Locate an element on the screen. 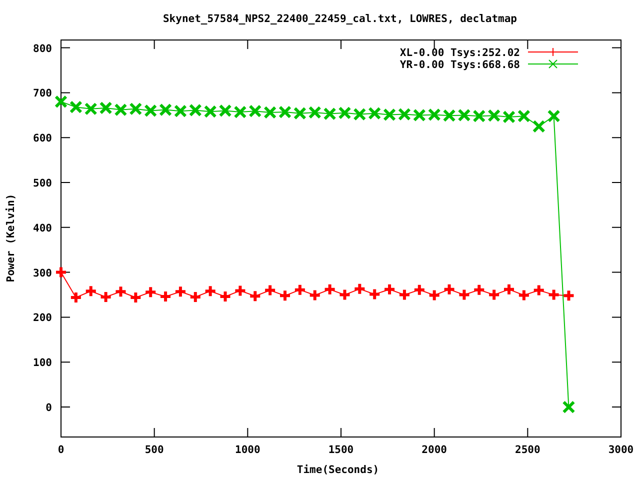 Image resolution: width=640 pixels, height=480 pixels. tick-label: 200 is located at coordinates (42, 318).